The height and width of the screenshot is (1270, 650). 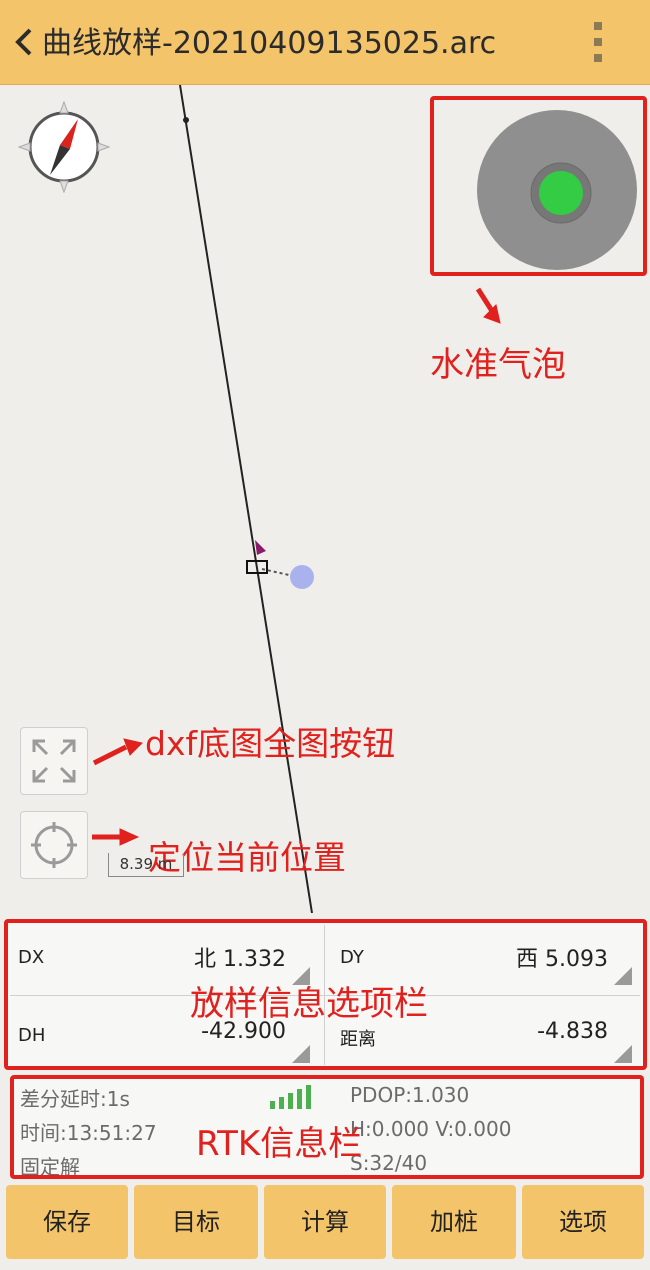 What do you see at coordinates (454, 1222) in the screenshot?
I see `add-stake-button: 加桩` at bounding box center [454, 1222].